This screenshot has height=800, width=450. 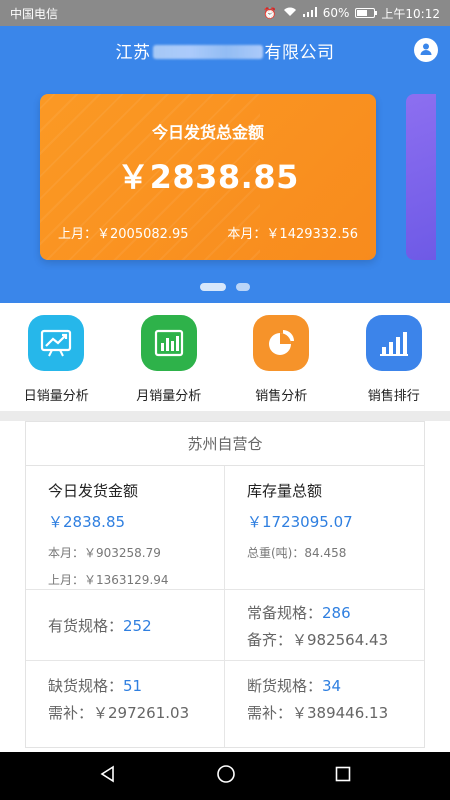 I want to click on out-of-stock-need-amount: 需补：￥389446.13, so click(x=318, y=713).